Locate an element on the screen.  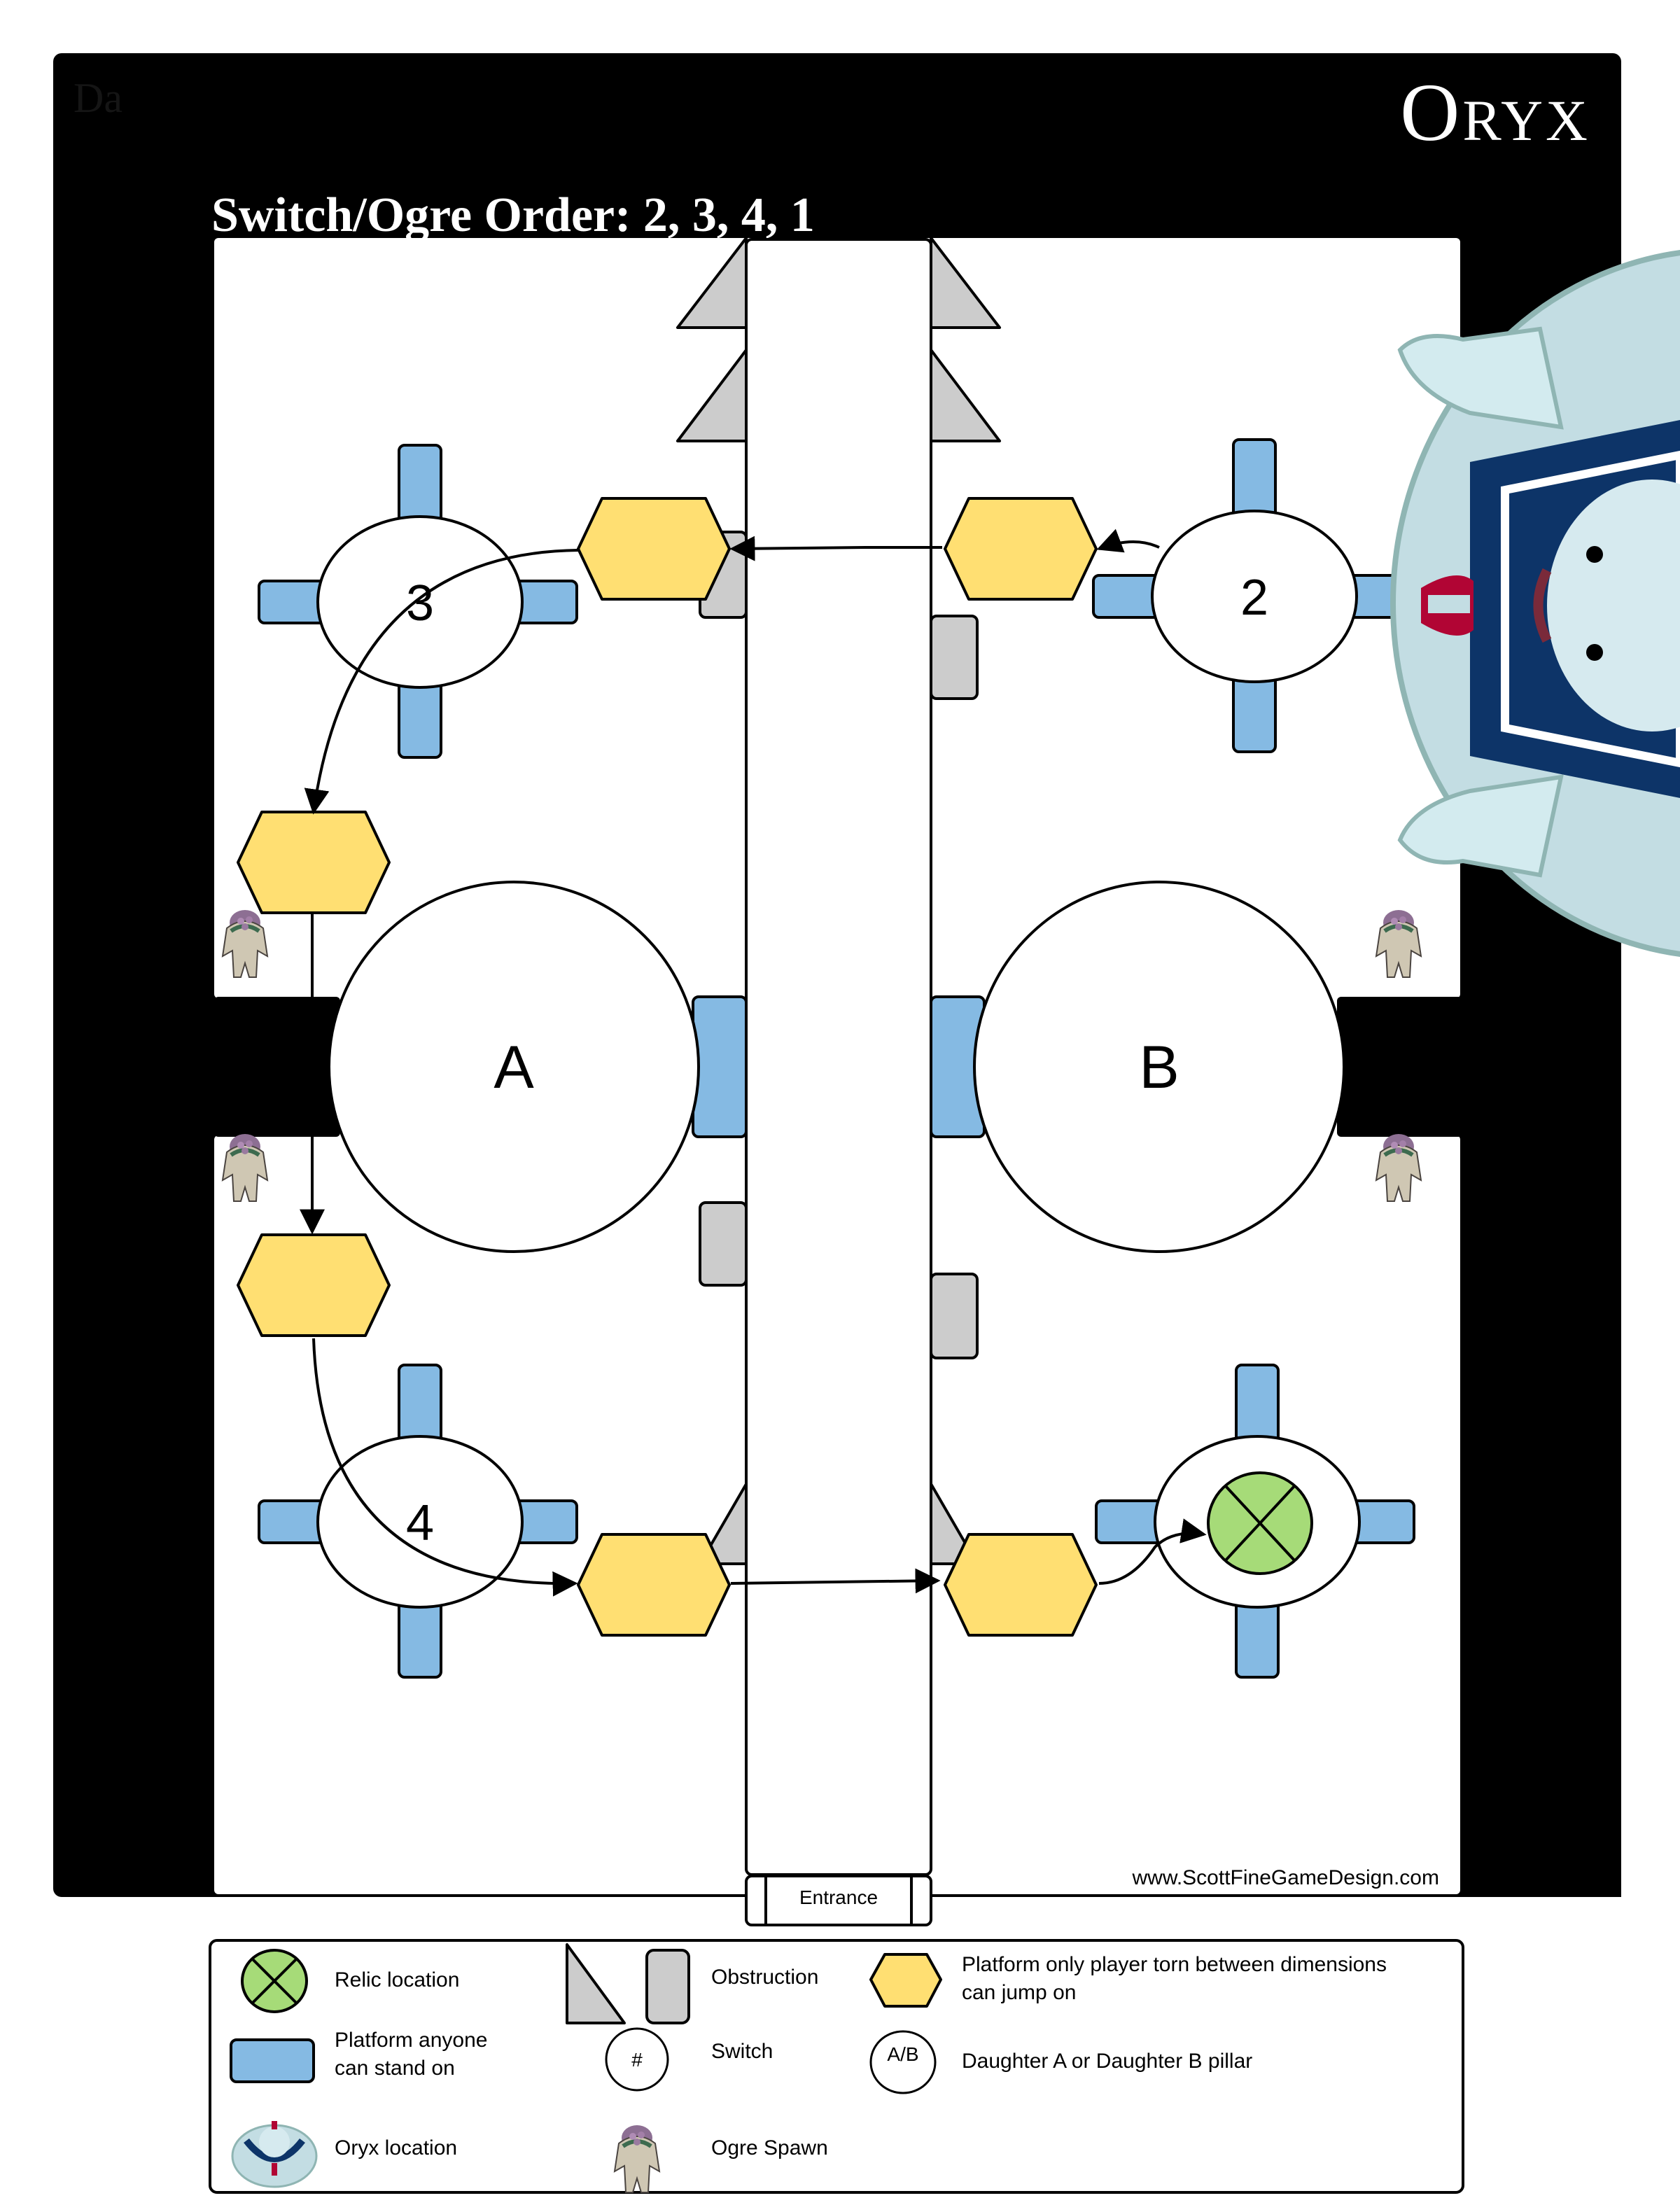
legend-label: Relic location is located at coordinates (397, 1979).